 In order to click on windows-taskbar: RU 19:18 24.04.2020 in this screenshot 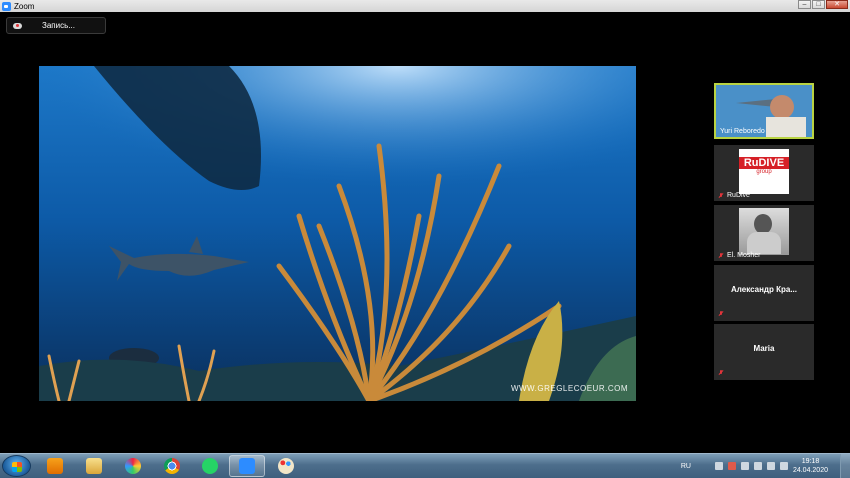, I will do `click(425, 465)`.